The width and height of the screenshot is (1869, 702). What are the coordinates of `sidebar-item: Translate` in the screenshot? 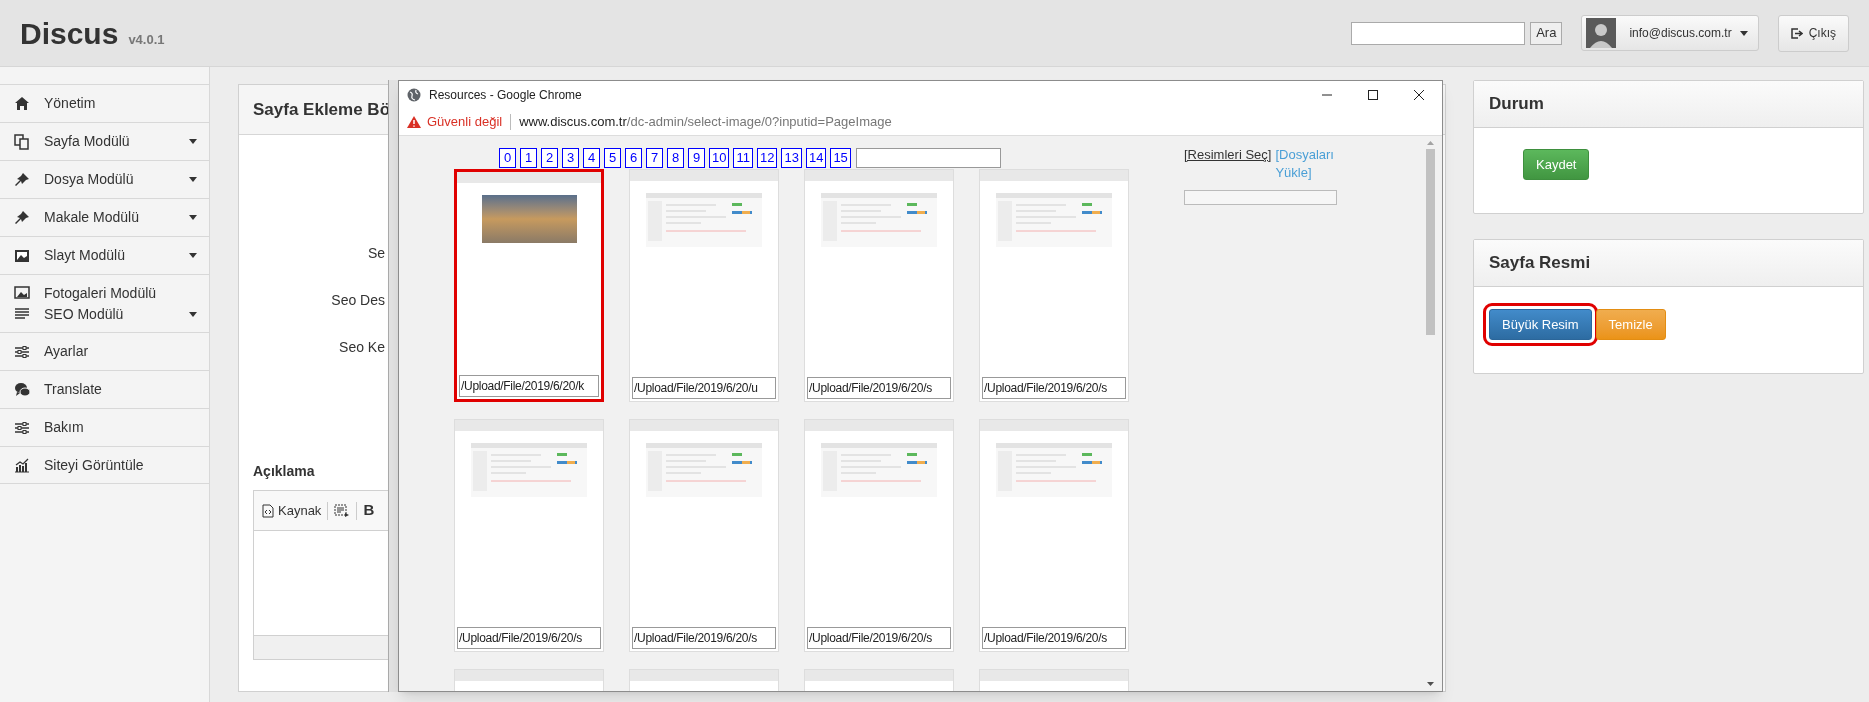 It's located at (104, 389).